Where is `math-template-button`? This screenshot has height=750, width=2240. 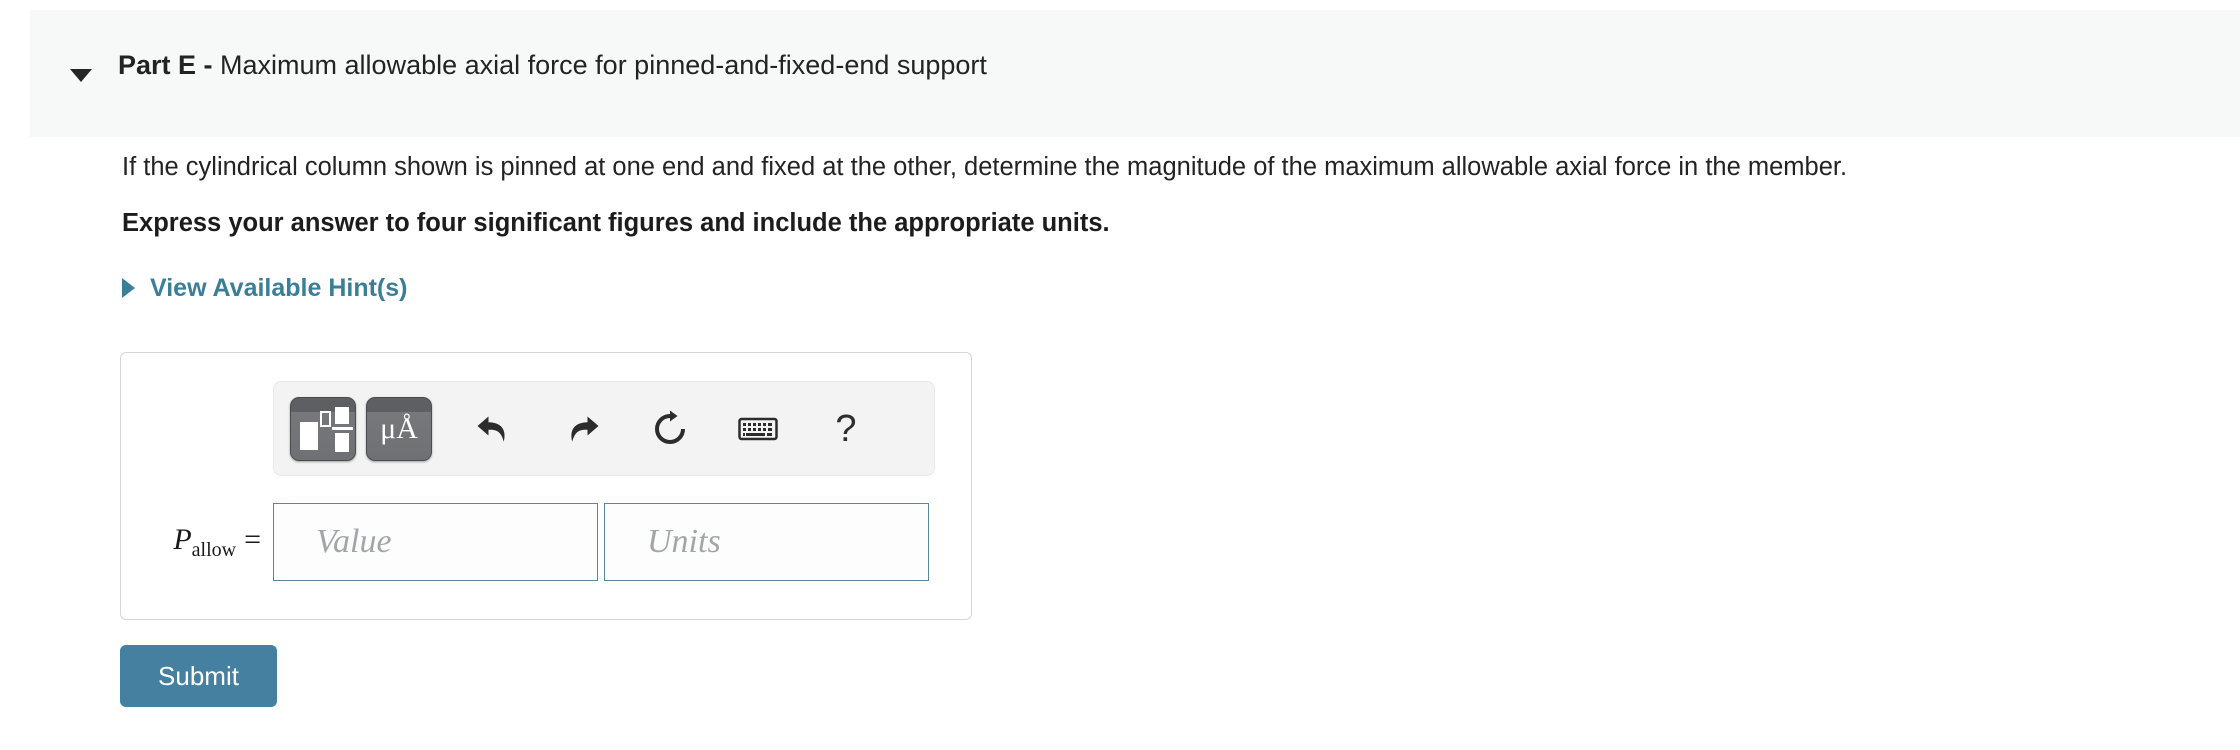
math-template-button is located at coordinates (323, 428).